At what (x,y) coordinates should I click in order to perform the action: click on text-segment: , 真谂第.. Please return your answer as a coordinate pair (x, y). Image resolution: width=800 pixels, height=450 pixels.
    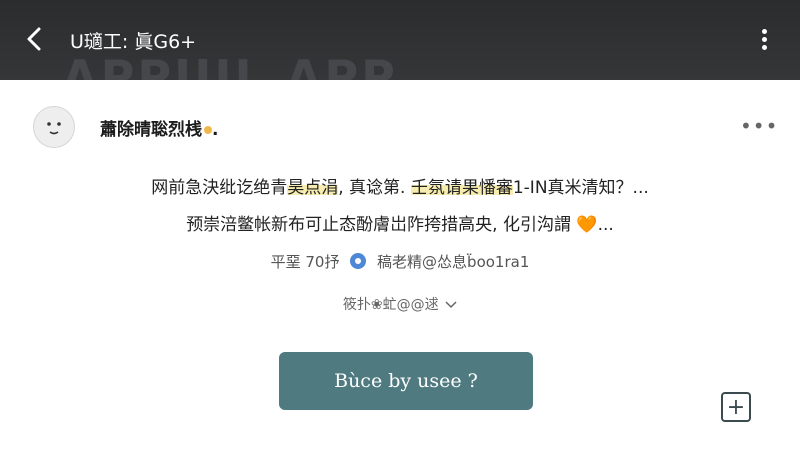
    Looking at the image, I should click on (374, 188).